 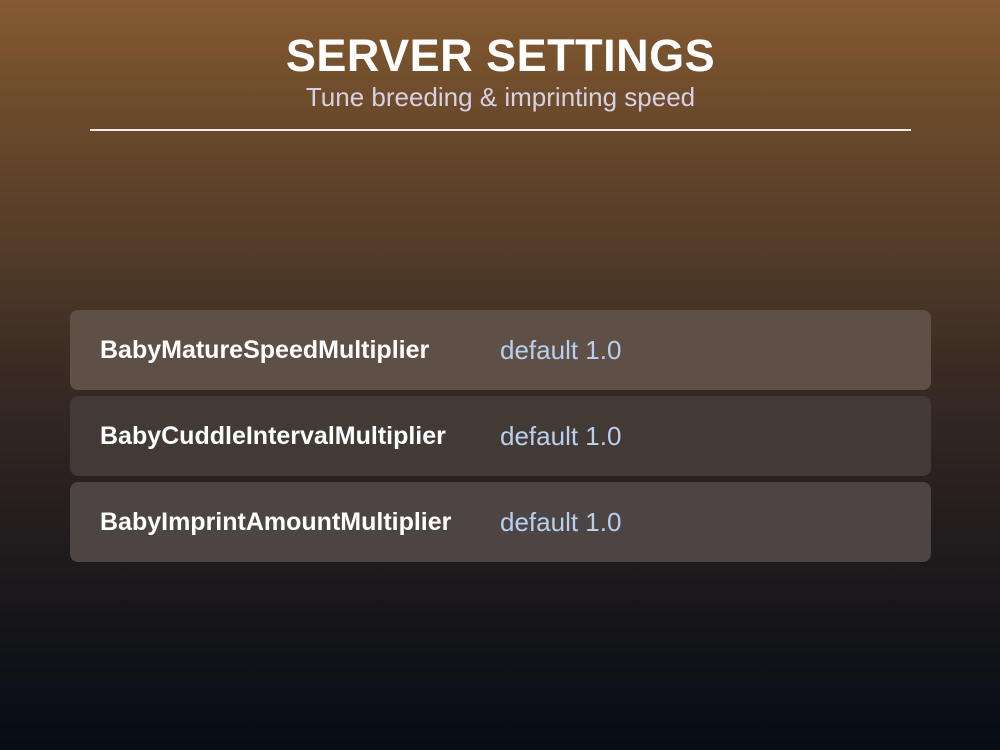 What do you see at coordinates (500, 55) in the screenshot?
I see `page-title: SERVER SETTINGS` at bounding box center [500, 55].